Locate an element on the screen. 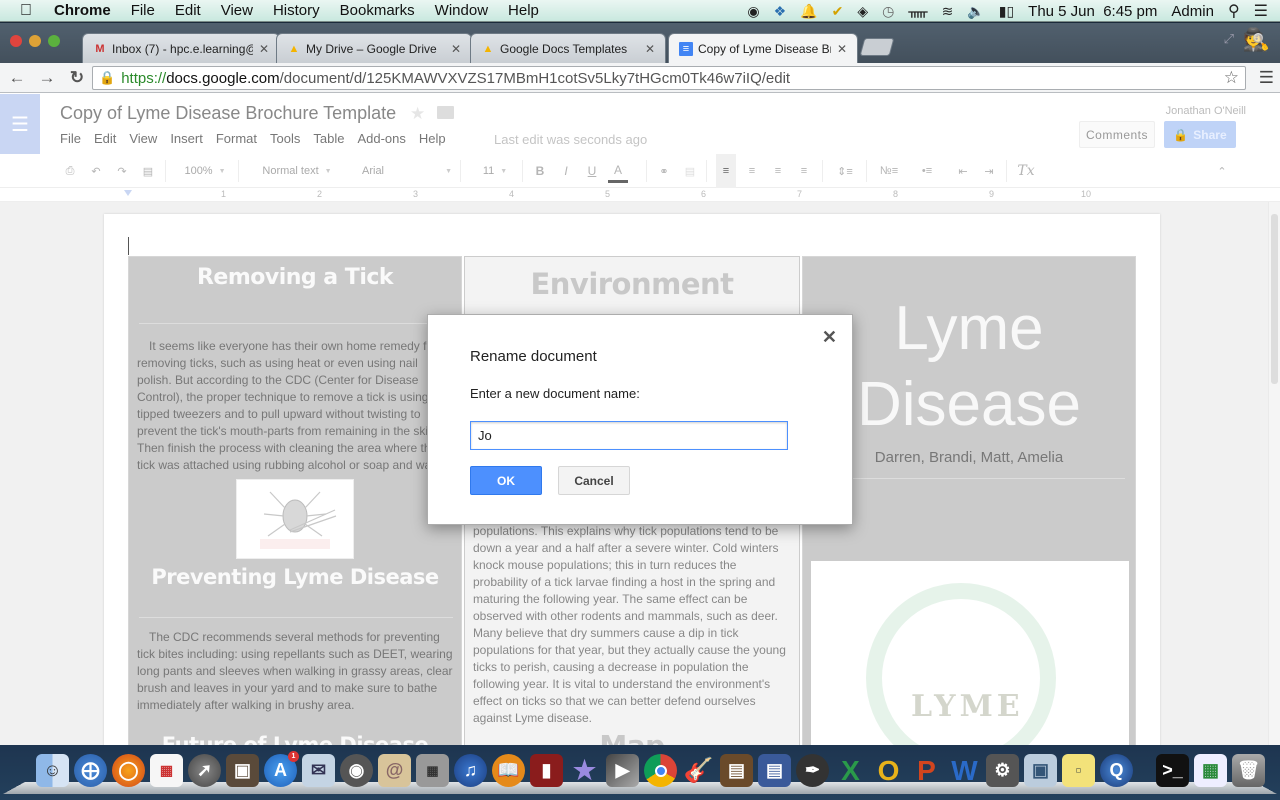  facetime-icon: ◉ is located at coordinates (356, 770).